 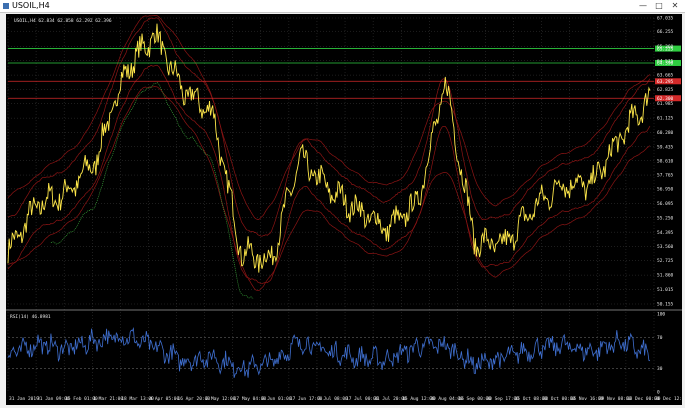 I want to click on price-tick-label: 50.155, so click(x=665, y=305).